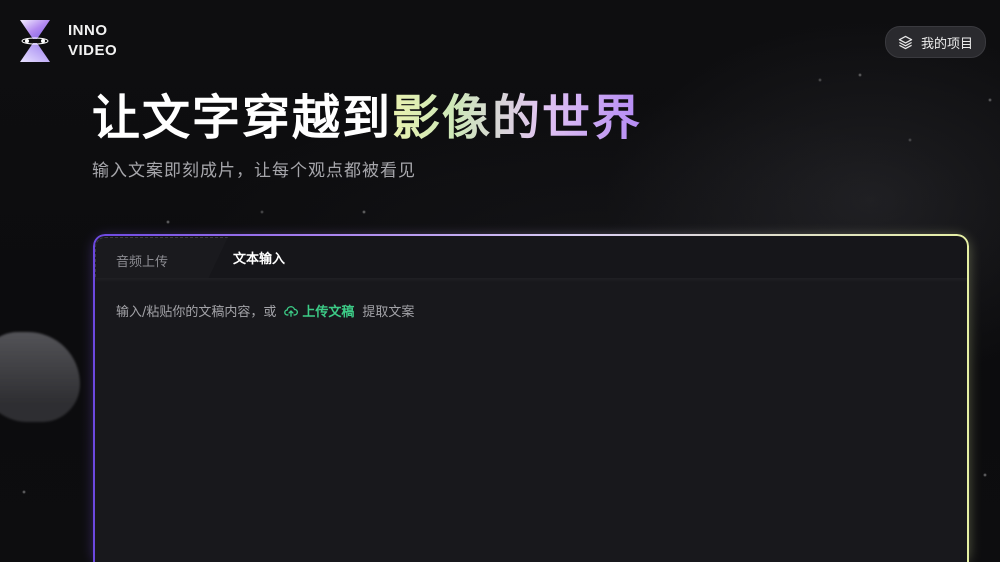 This screenshot has height=562, width=1000. I want to click on hourglass-logo-icon, so click(35, 41).